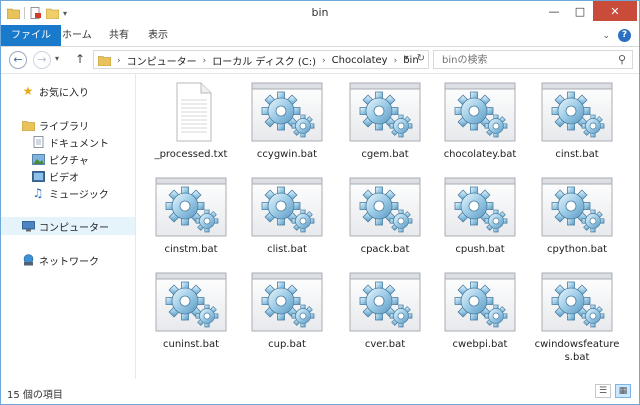 Image resolution: width=640 pixels, height=405 pixels. Describe the element at coordinates (524, 60) in the screenshot. I see `search-input` at that location.